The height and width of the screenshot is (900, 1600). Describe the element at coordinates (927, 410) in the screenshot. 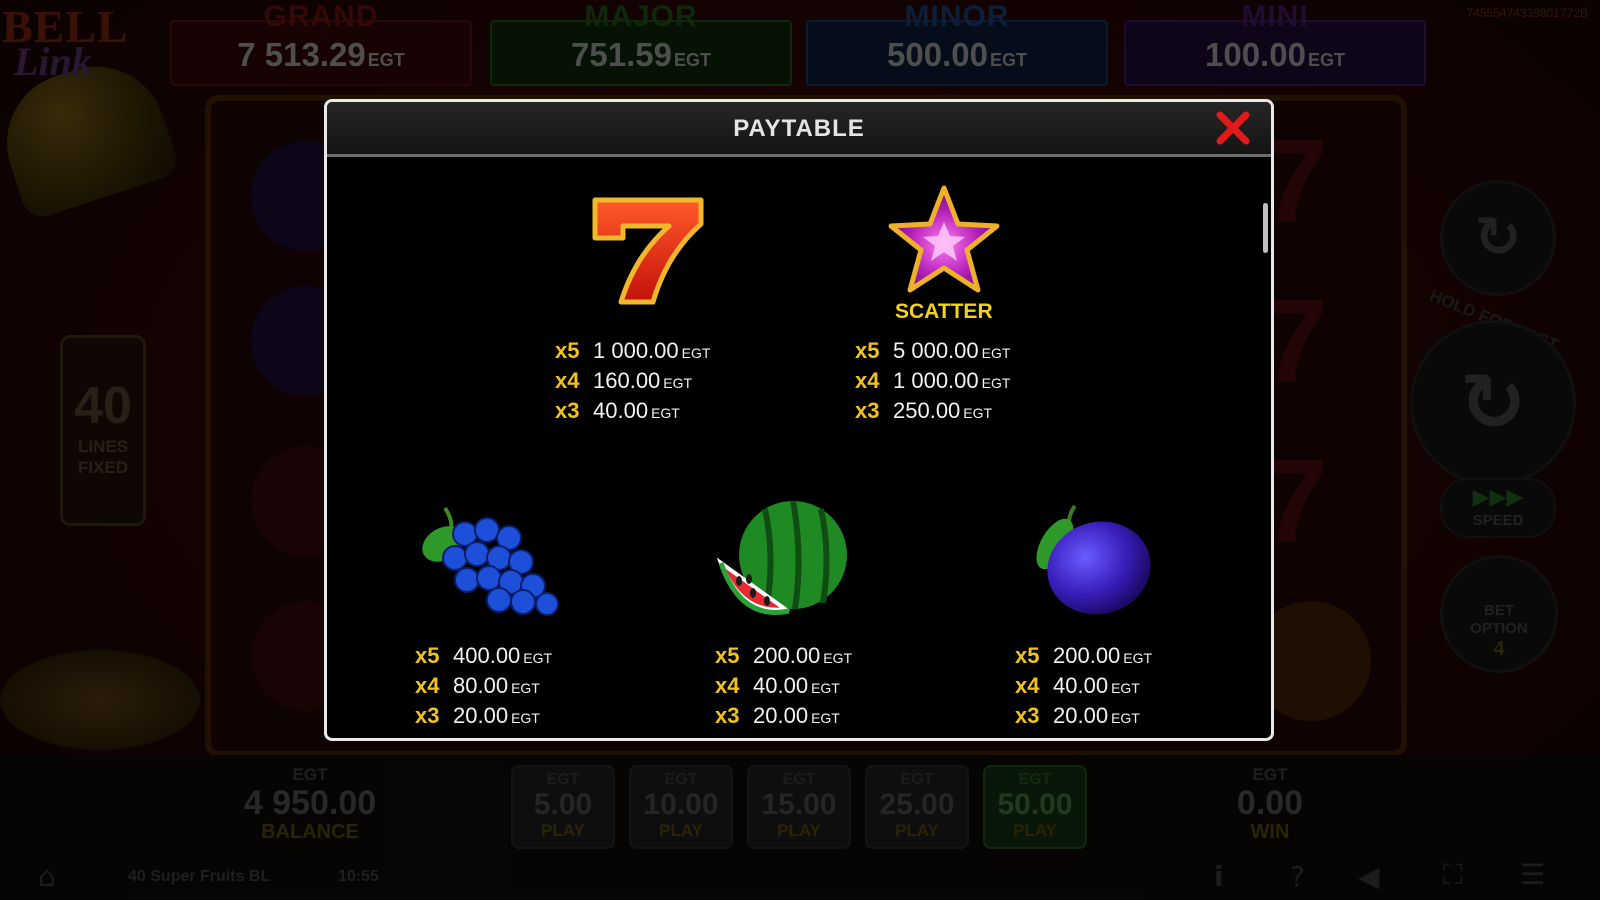

I see `payout-amount: 250.00` at that location.